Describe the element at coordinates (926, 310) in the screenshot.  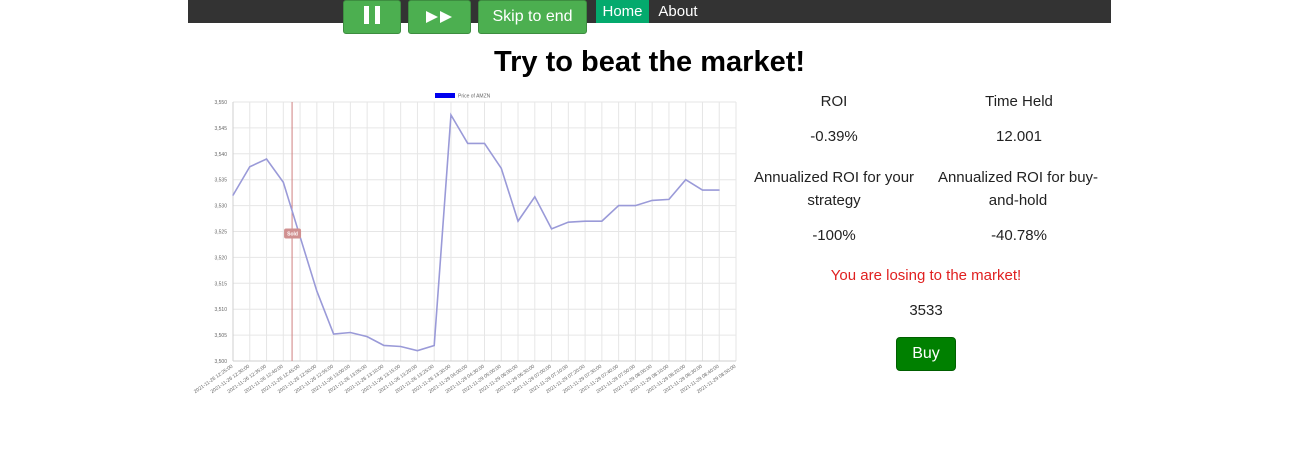
I see `current-price: 3533` at that location.